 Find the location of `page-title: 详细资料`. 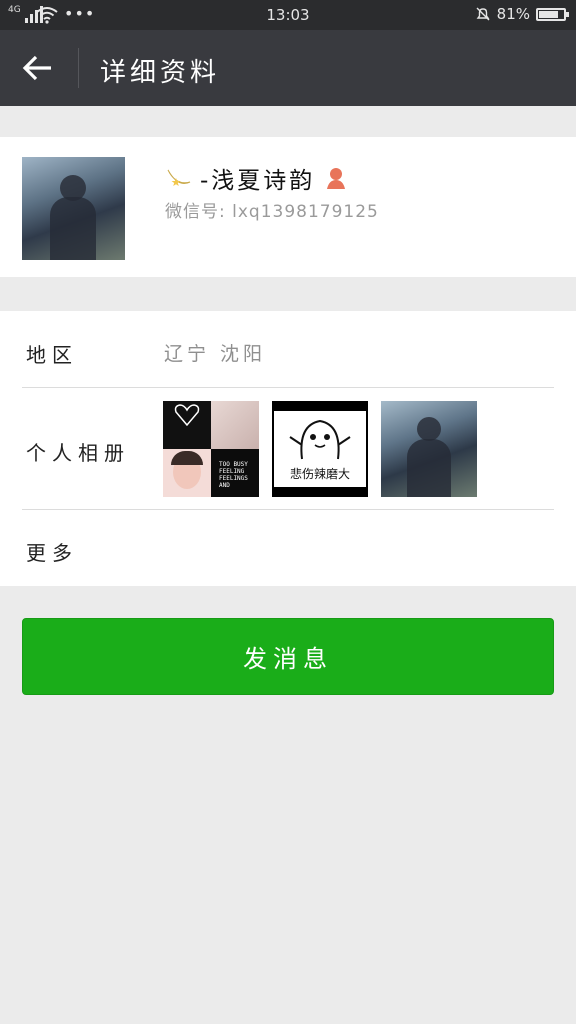

page-title: 详细资料 is located at coordinates (160, 73).